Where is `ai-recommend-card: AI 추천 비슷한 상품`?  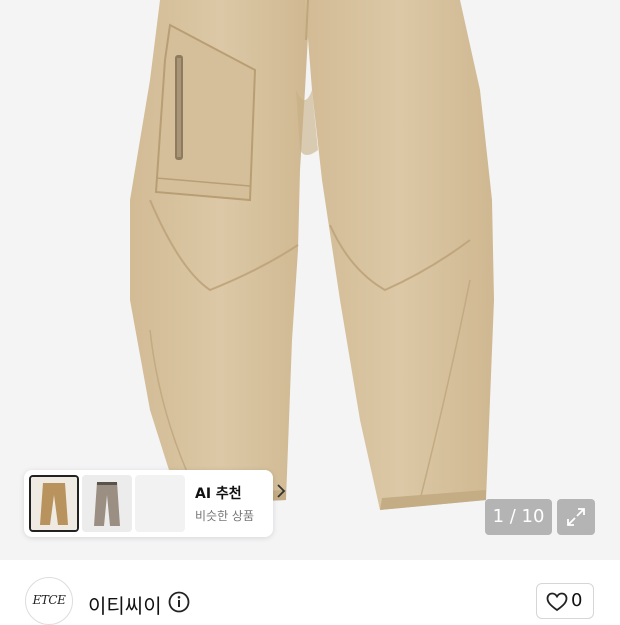
ai-recommend-card: AI 추천 비슷한 상품 is located at coordinates (155, 503).